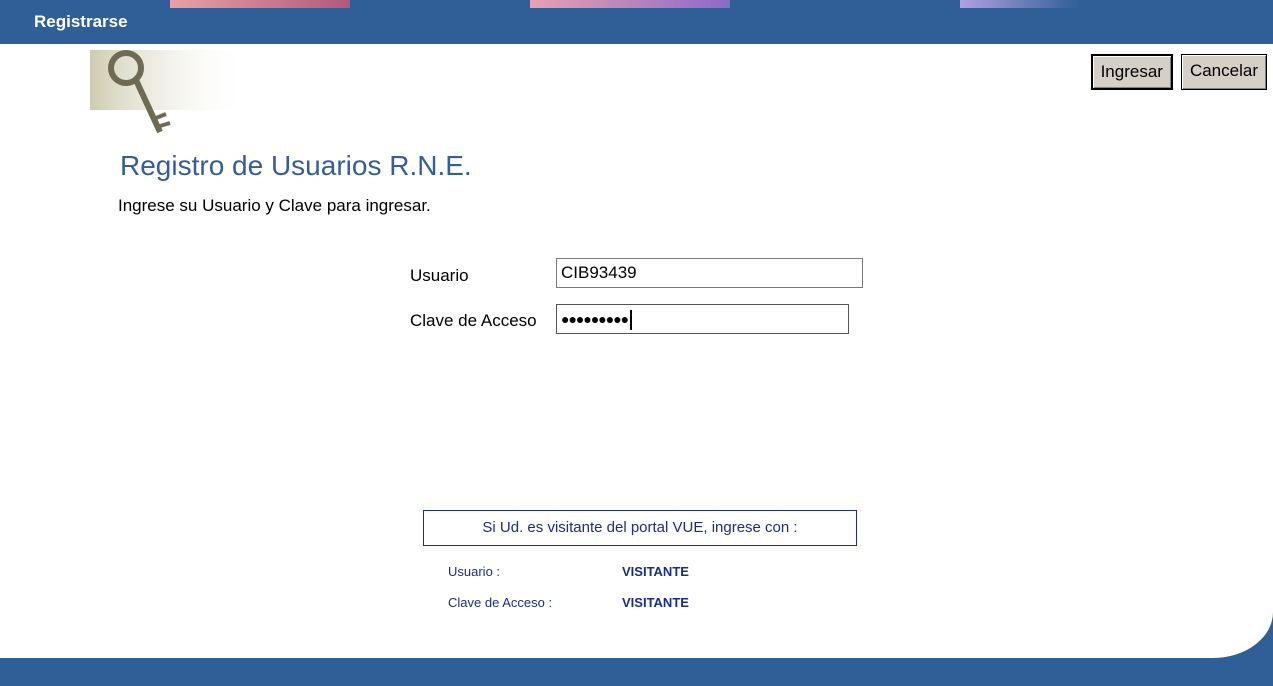 Image resolution: width=1273 pixels, height=686 pixels. Describe the element at coordinates (636, 22) in the screenshot. I see `header-bar: Registrarse` at that location.